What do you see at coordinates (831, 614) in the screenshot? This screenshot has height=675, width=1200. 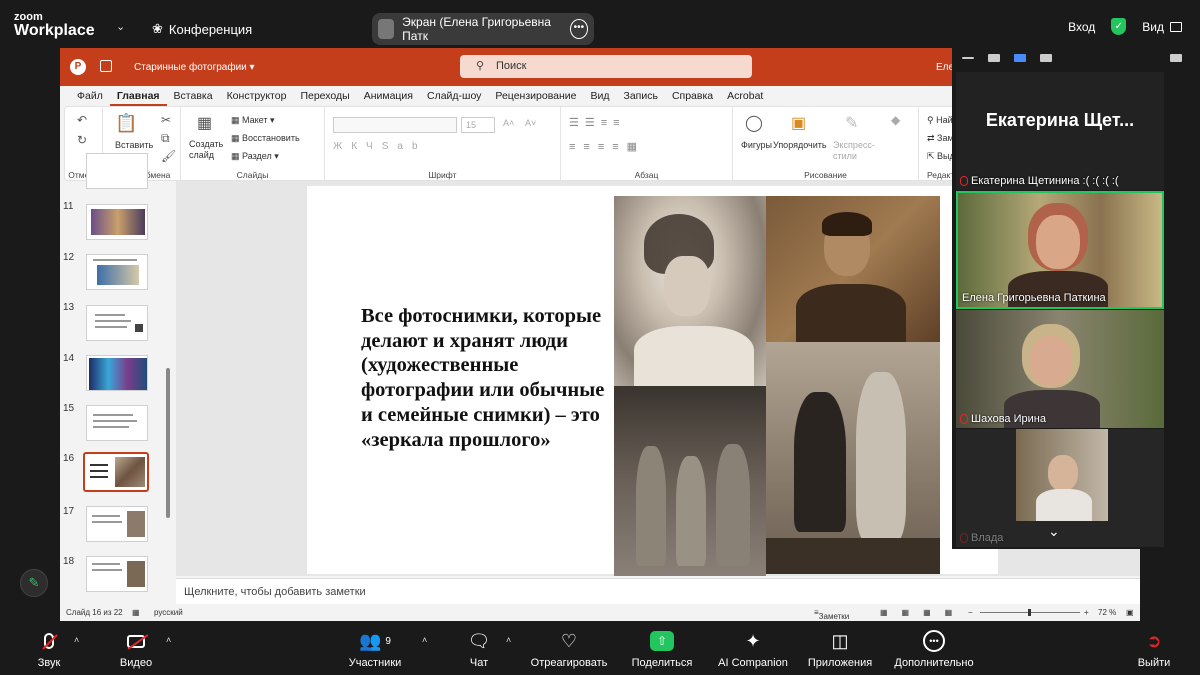 I see `notes-button: ≡ Заметки` at bounding box center [831, 614].